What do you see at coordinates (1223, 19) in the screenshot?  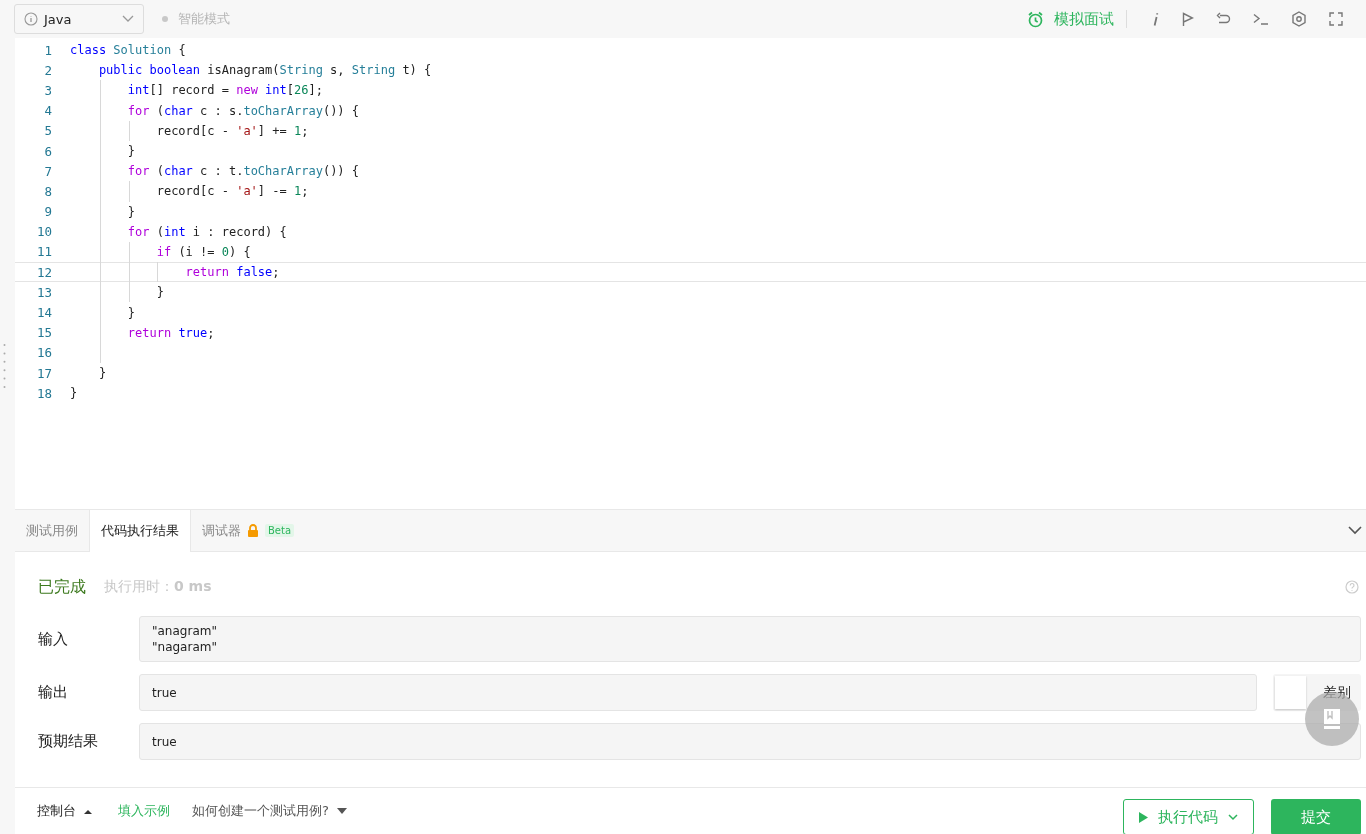 I see `undo-icon` at bounding box center [1223, 19].